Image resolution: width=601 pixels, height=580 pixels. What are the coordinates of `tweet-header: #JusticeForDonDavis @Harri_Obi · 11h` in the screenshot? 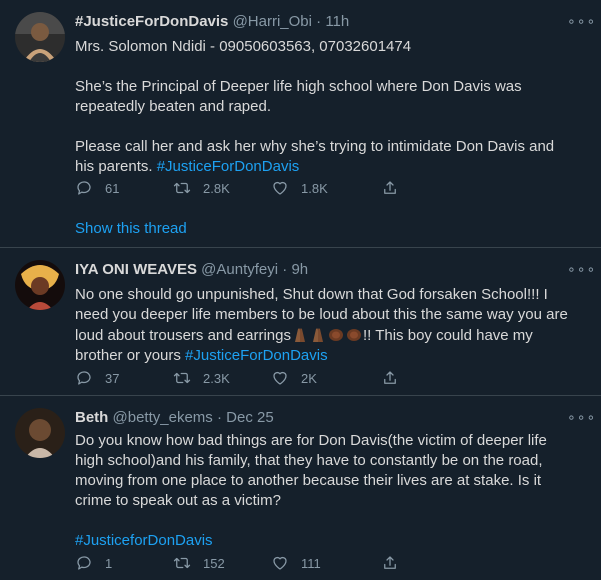 It's located at (318, 22).